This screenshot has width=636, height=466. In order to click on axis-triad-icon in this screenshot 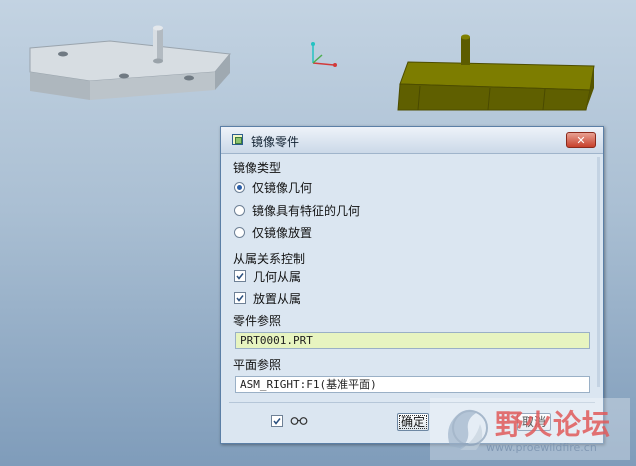, I will do `click(324, 54)`.